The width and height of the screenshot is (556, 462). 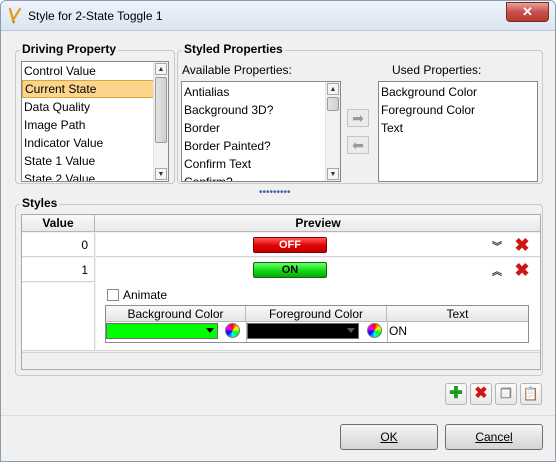 What do you see at coordinates (458, 110) in the screenshot?
I see `used-property-item: Foreground Color` at bounding box center [458, 110].